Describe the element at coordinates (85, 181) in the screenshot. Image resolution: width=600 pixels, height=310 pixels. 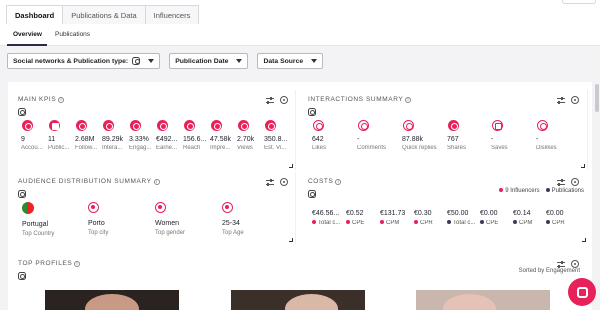
I see `audience-title-text: AUDIENCE DISTRIBUTION SUMMARY` at that location.